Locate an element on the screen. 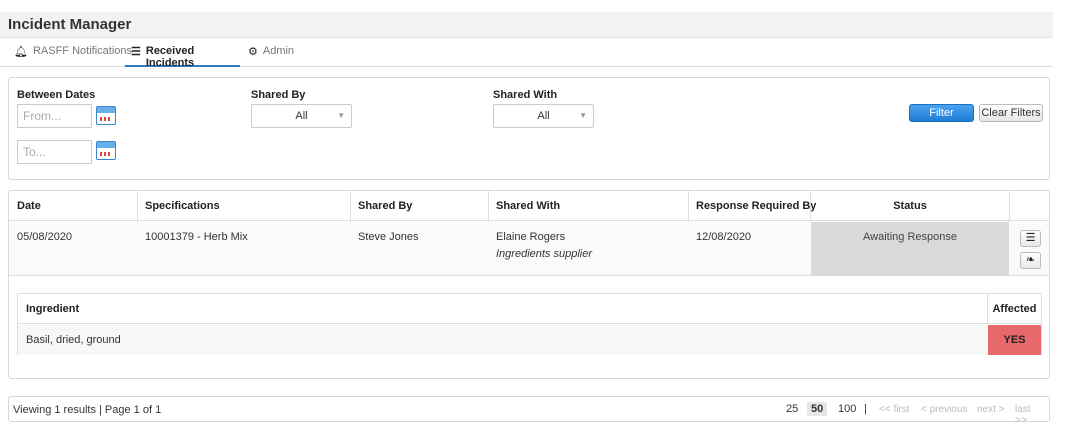 The width and height of the screenshot is (1068, 433). page-size-50: 50 is located at coordinates (817, 409).